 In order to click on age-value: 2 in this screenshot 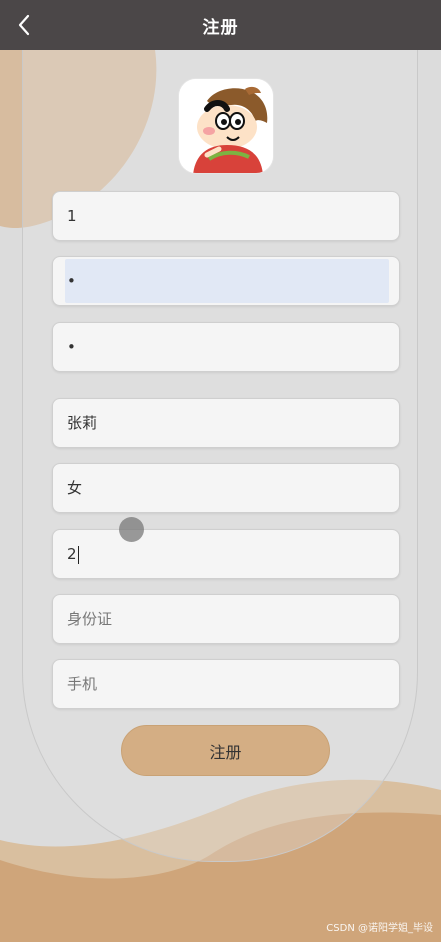, I will do `click(72, 554)`.